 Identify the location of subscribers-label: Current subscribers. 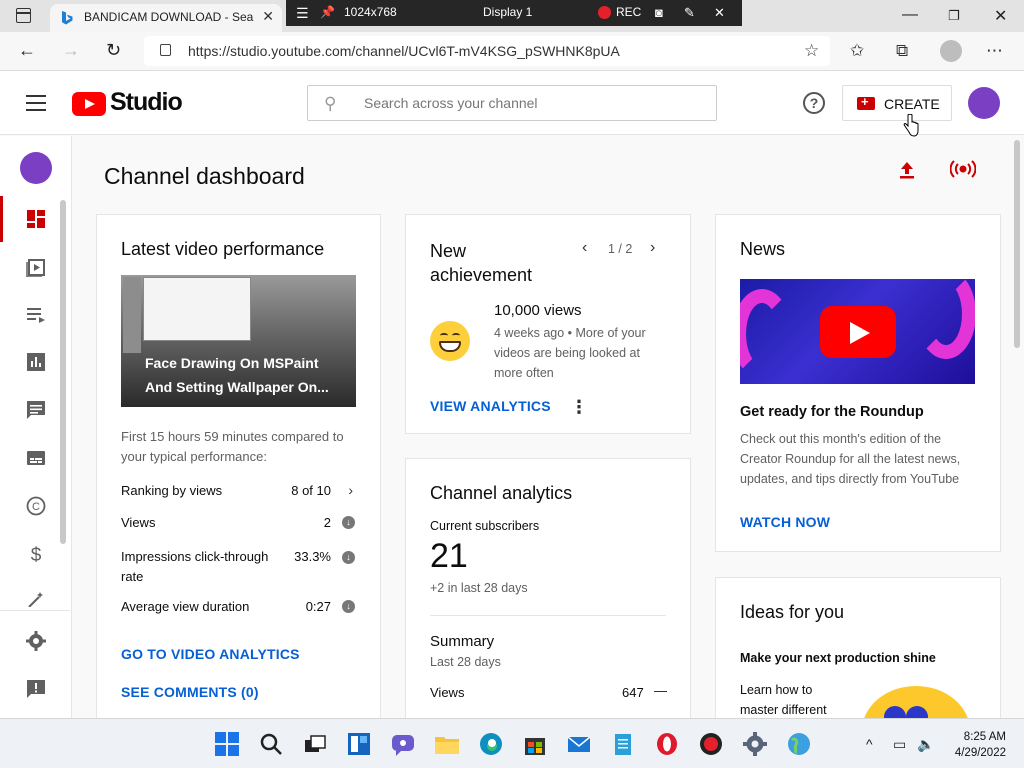
(485, 526).